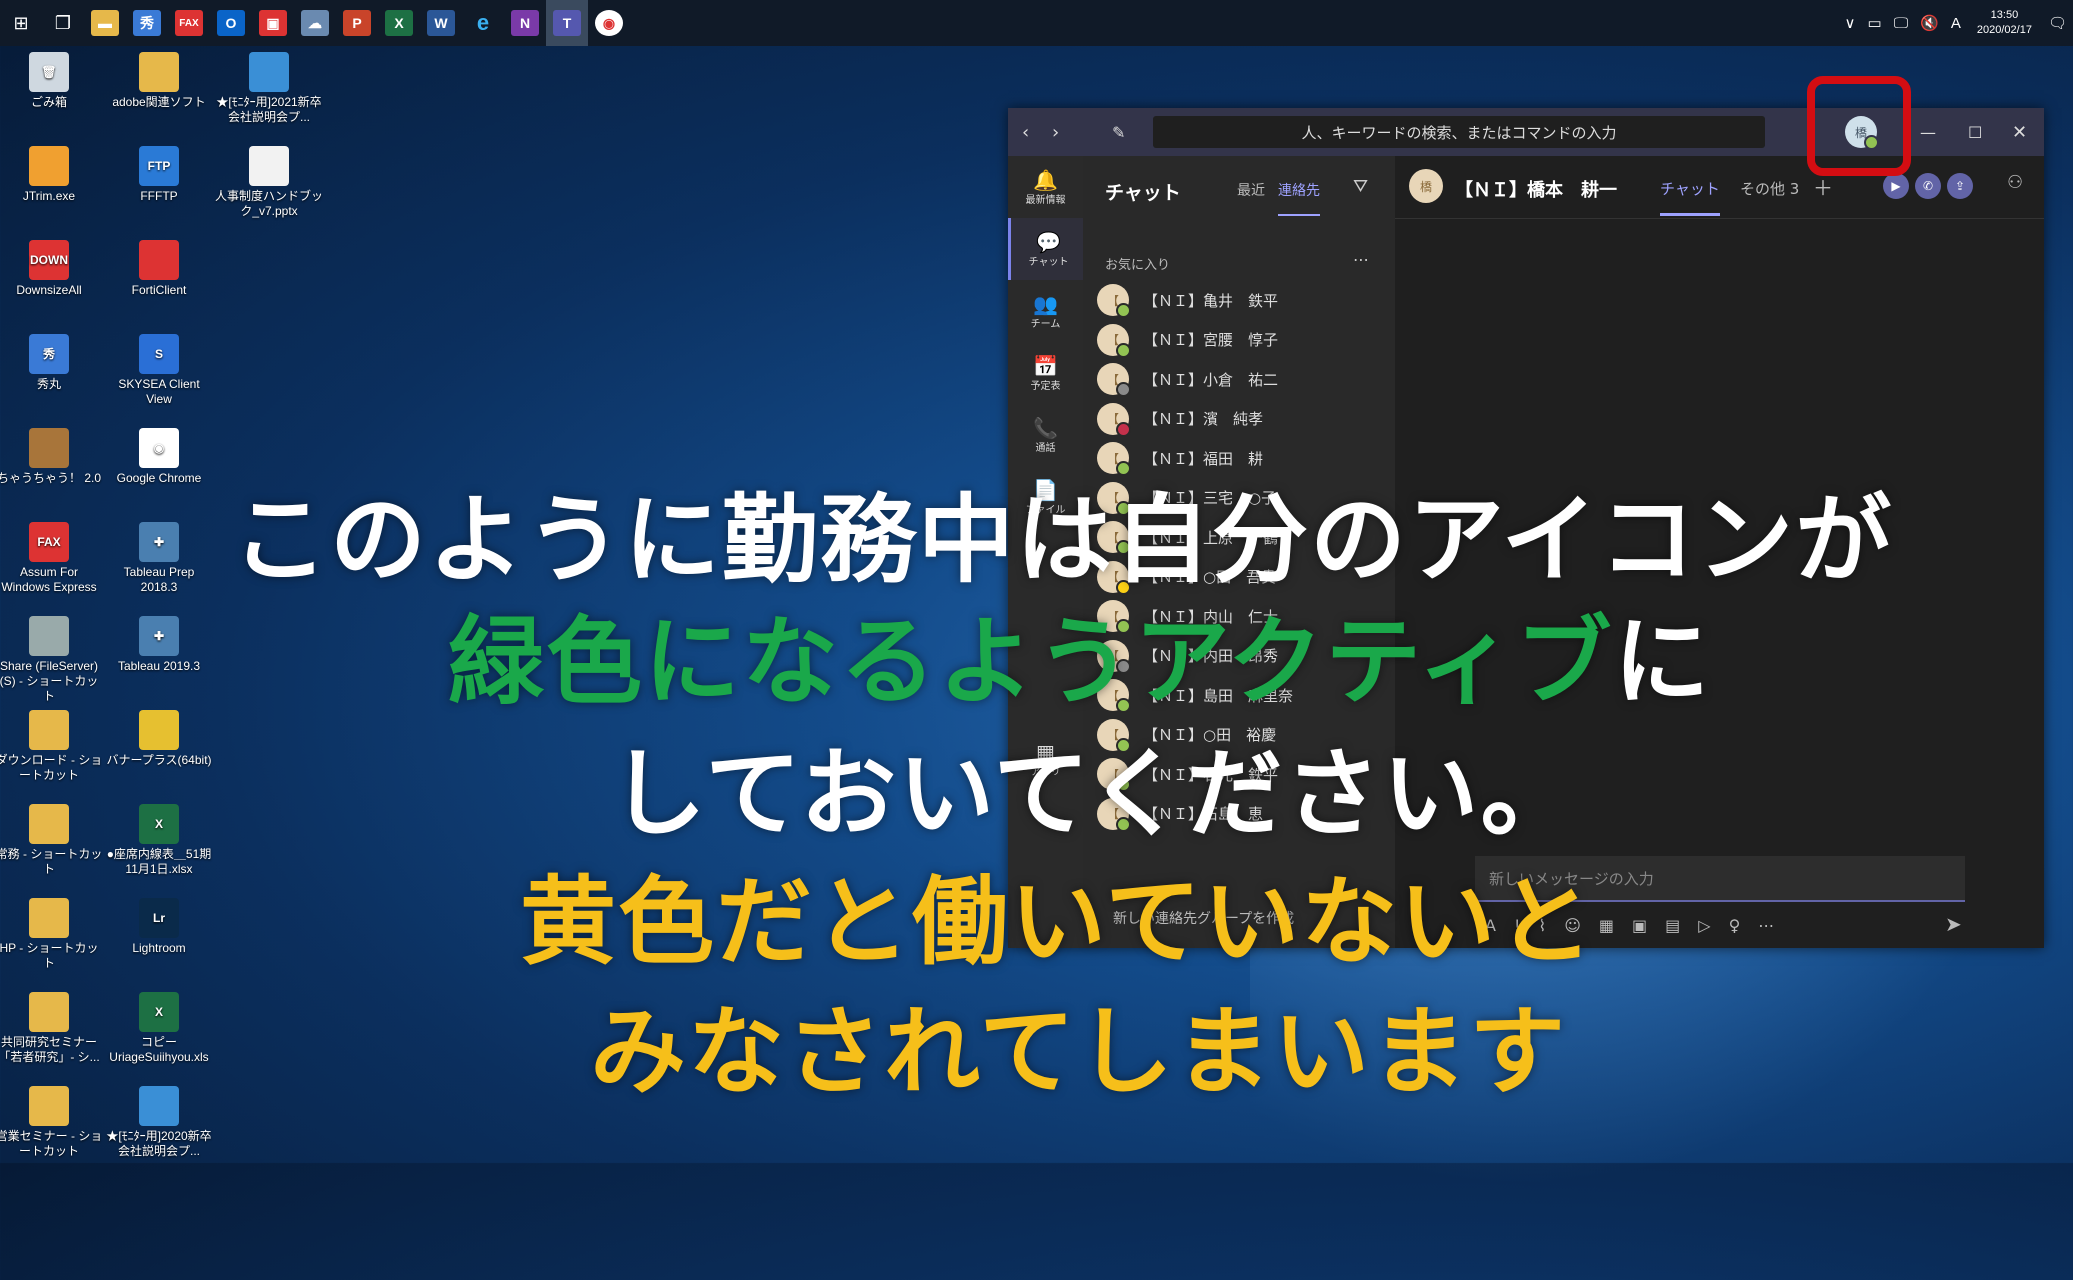 The image size is (2073, 1280). What do you see at coordinates (159, 739) in the screenshot?
I see `desktop-icon: バナープラス(64bit)` at bounding box center [159, 739].